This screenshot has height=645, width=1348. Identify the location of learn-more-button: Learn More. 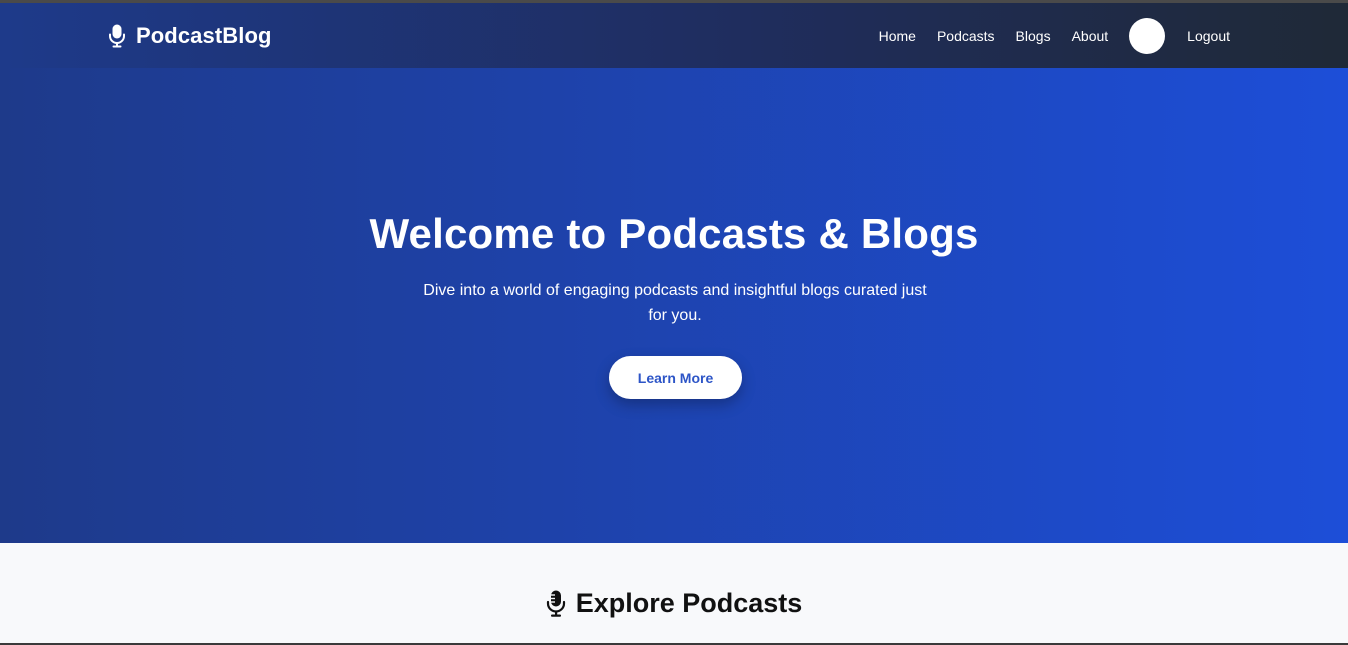
(675, 377).